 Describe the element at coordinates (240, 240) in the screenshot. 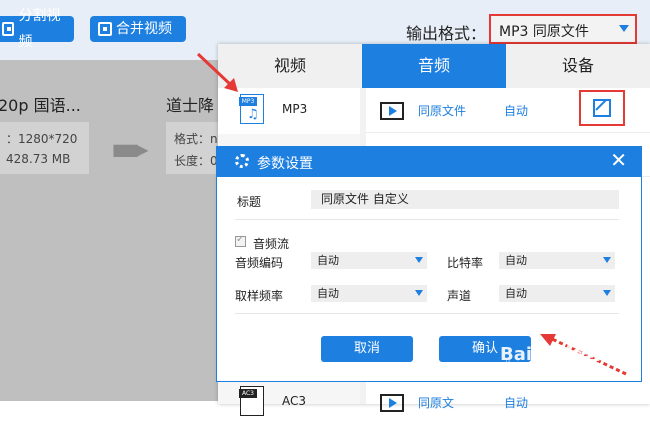

I see `audio-stream-checkbox` at that location.